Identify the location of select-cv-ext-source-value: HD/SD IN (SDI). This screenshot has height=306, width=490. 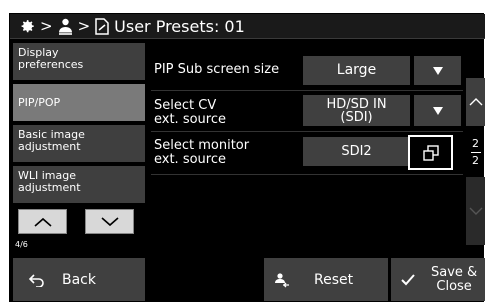
(356, 110).